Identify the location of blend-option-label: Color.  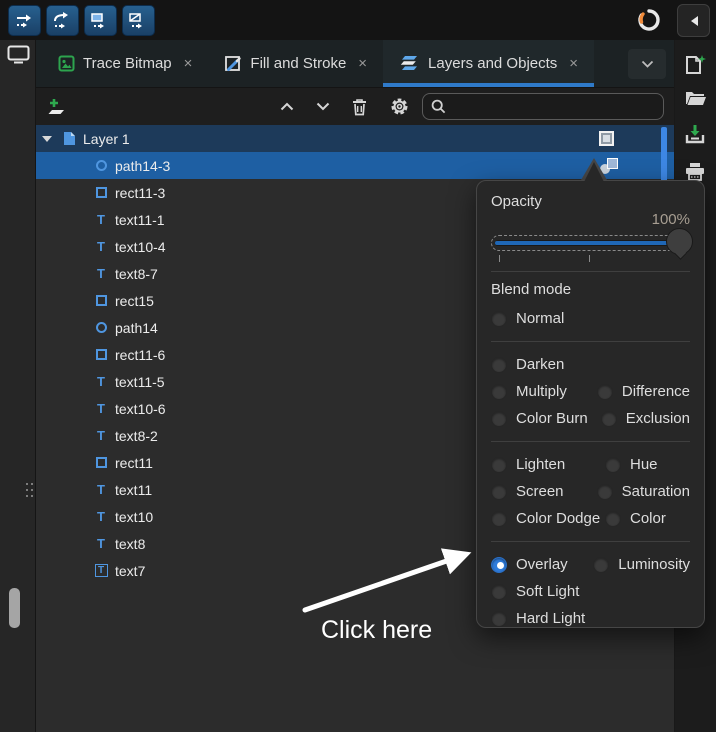
(648, 518).